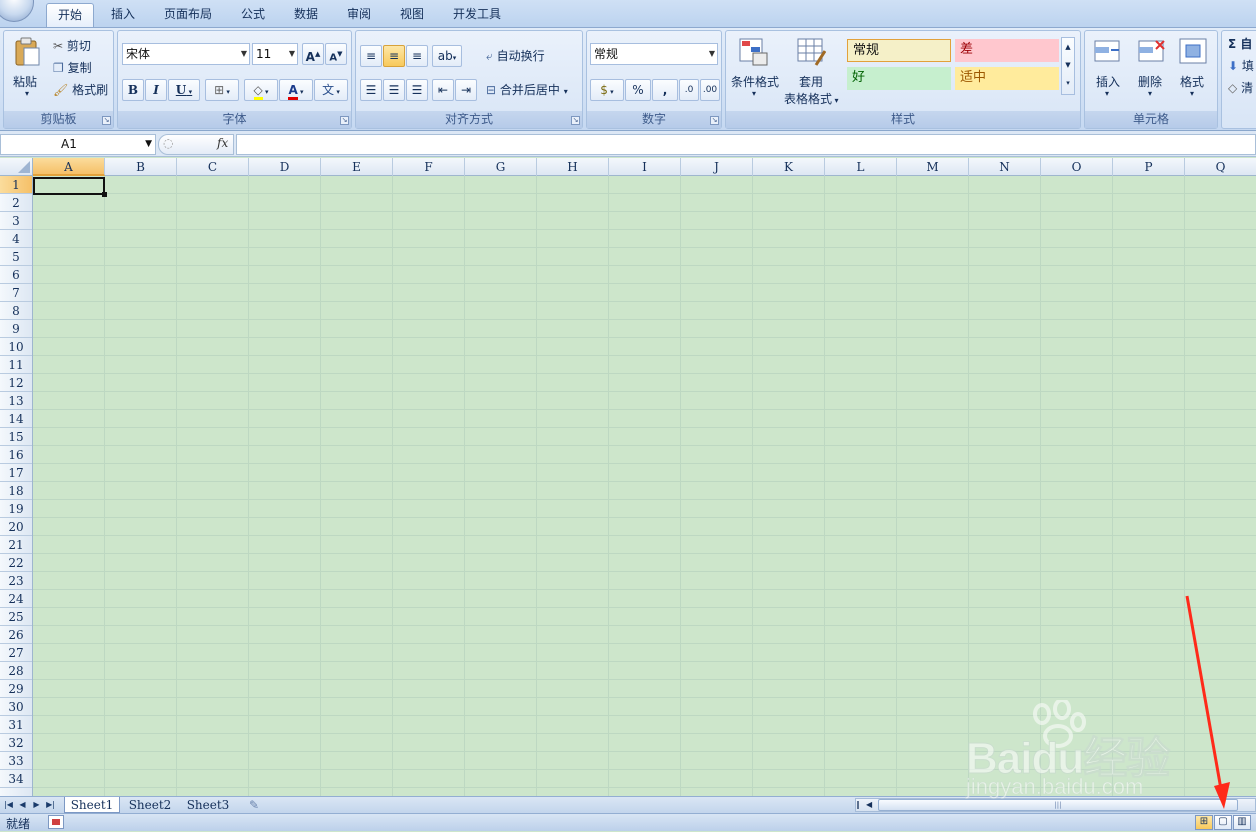 Image resolution: width=1256 pixels, height=832 pixels. What do you see at coordinates (689, 90) in the screenshot?
I see `increase-decimal-button: .0` at bounding box center [689, 90].